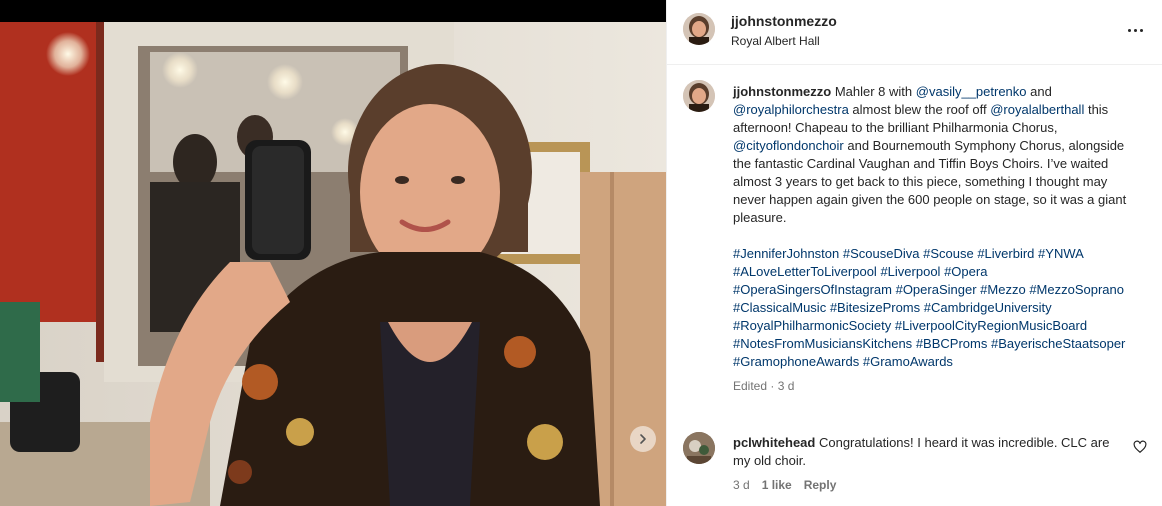 This screenshot has height=506, width=1162. I want to click on caption-meta: Edited · 3 d, so click(764, 386).